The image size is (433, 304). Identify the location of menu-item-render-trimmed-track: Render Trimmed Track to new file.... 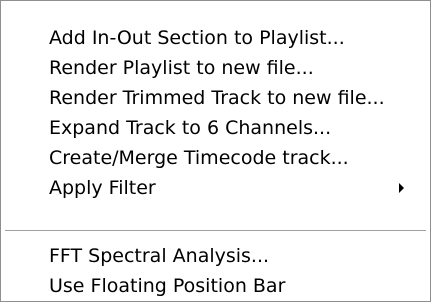
(215, 98).